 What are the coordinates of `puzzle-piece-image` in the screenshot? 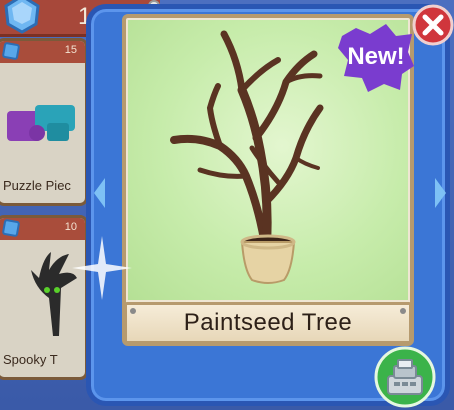 It's located at (41, 123).